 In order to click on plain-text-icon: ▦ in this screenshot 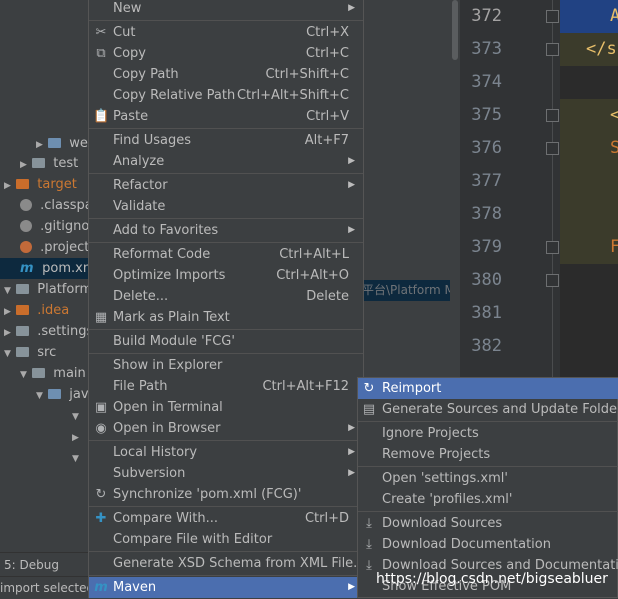, I will do `click(101, 317)`.